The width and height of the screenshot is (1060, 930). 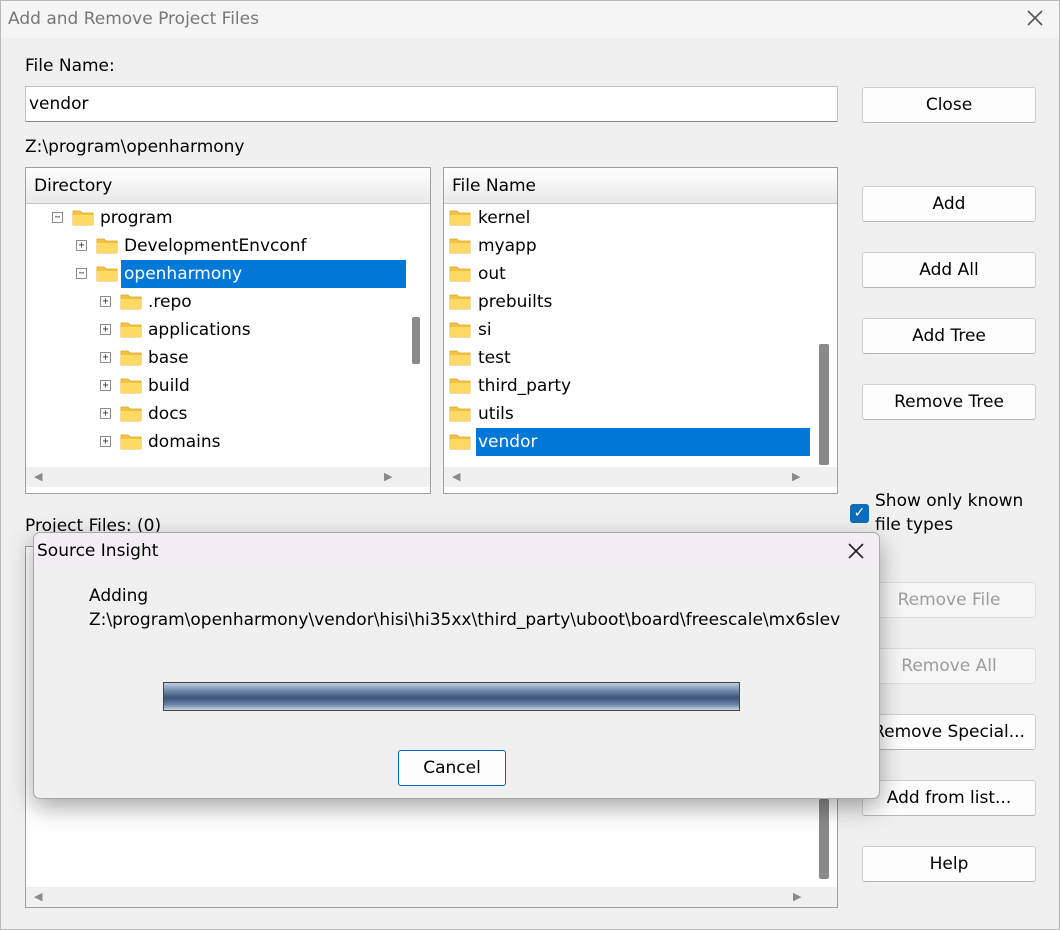 I want to click on file-list-item: test, so click(x=629, y=358).